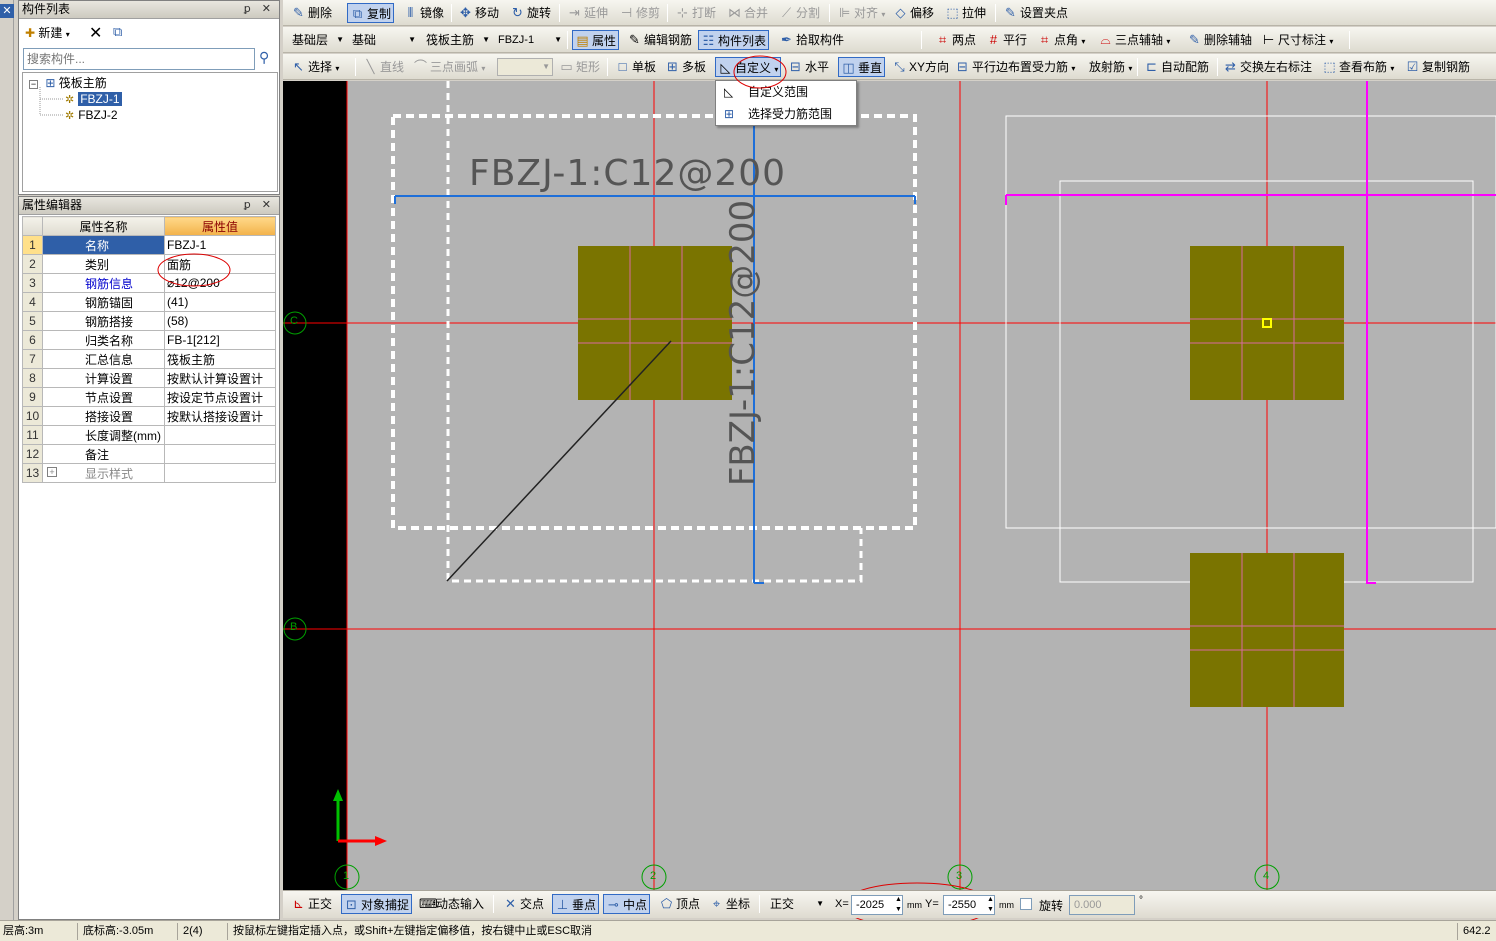 The height and width of the screenshot is (941, 1496). Describe the element at coordinates (52, 472) in the screenshot. I see `expand-icon: +` at that location.